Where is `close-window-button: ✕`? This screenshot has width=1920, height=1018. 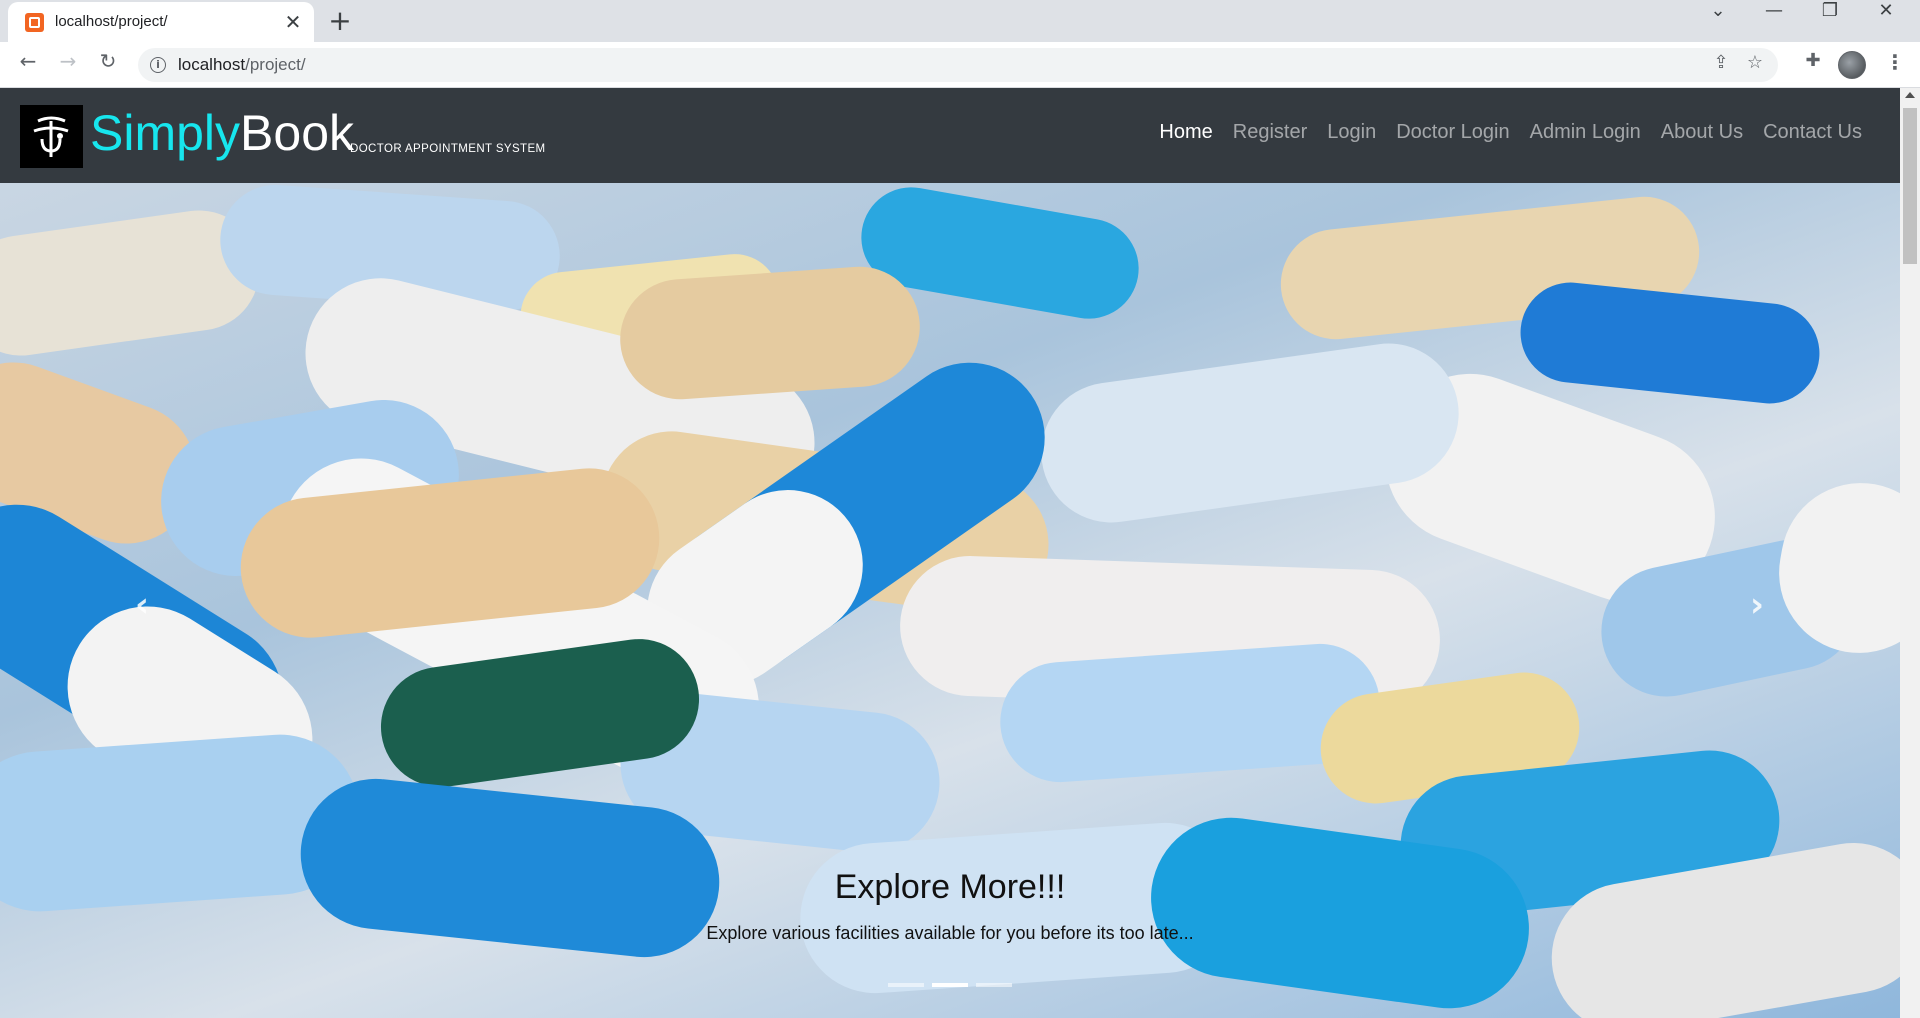
close-window-button: ✕ is located at coordinates (1886, 20).